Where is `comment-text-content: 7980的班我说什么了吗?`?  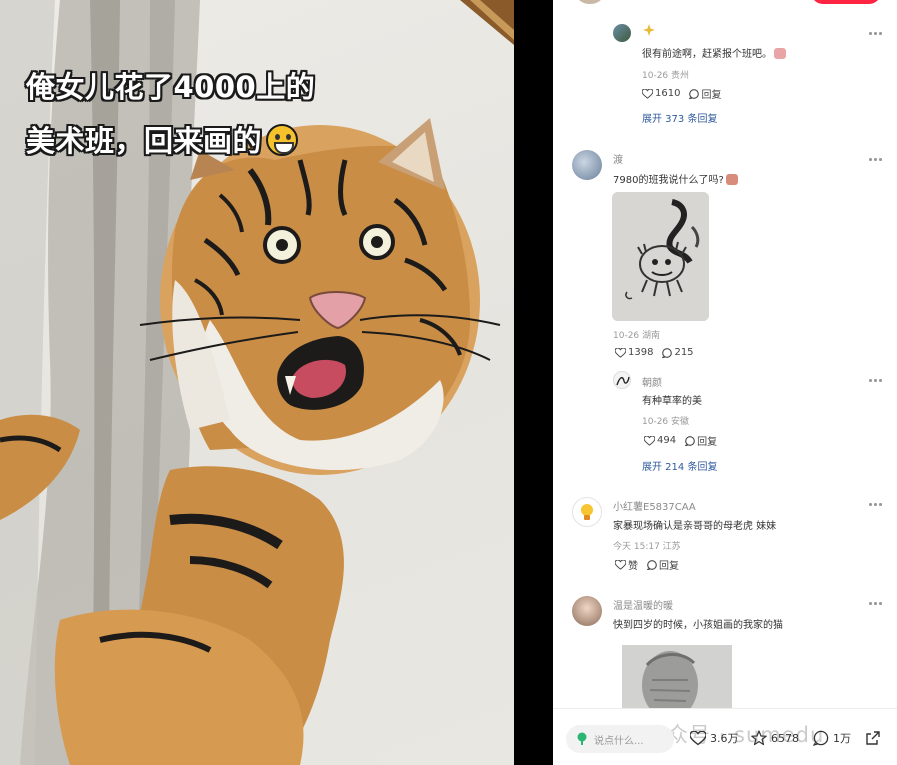 comment-text-content: 7980的班我说什么了吗? is located at coordinates (668, 180).